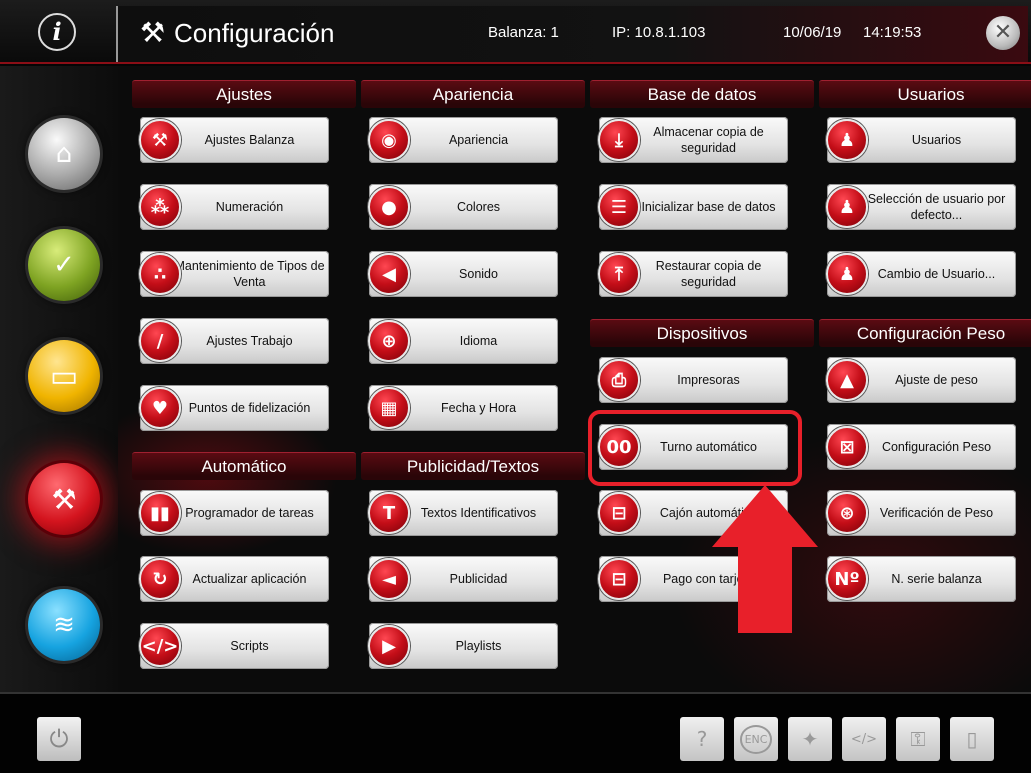 The height and width of the screenshot is (773, 1031). What do you see at coordinates (249, 140) in the screenshot?
I see `button-label: Ajustes Balanza` at bounding box center [249, 140].